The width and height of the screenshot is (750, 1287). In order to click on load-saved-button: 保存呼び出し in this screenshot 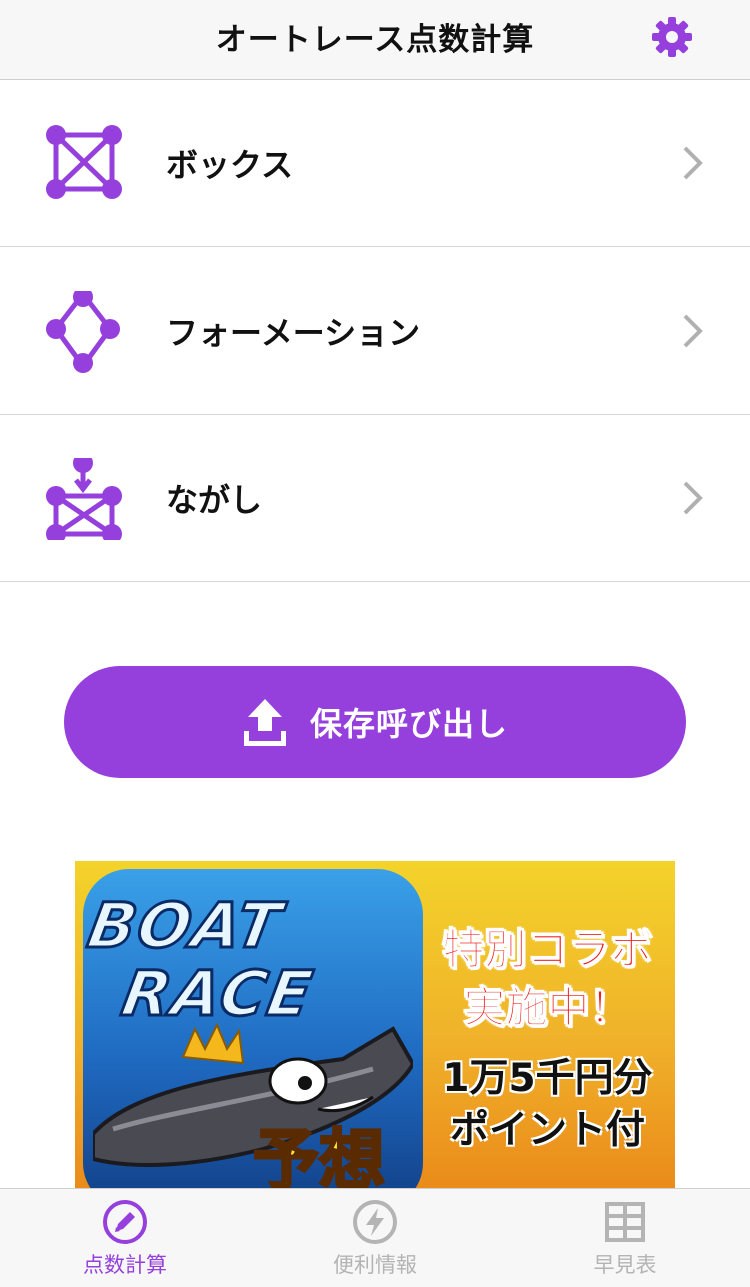, I will do `click(375, 722)`.